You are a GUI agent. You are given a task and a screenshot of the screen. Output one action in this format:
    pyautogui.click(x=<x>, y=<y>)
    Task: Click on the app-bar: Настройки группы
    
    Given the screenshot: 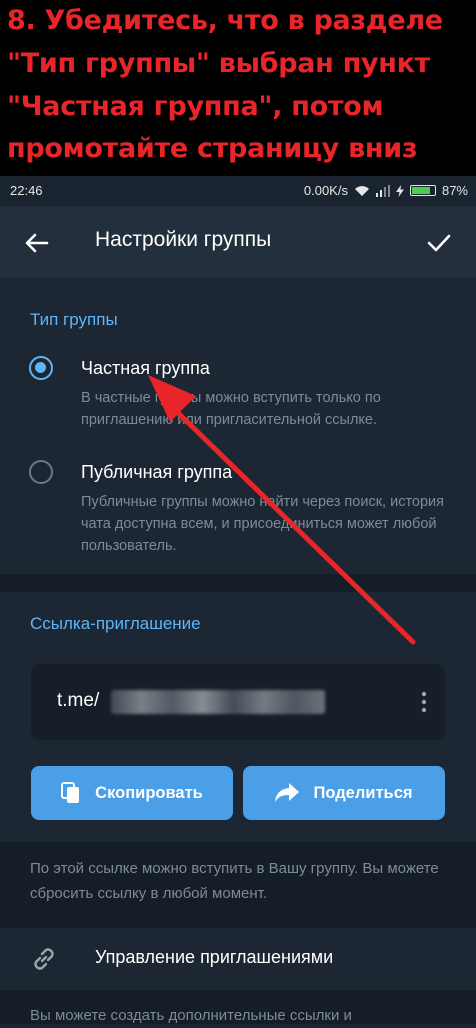 What is the action you would take?
    pyautogui.click(x=238, y=242)
    